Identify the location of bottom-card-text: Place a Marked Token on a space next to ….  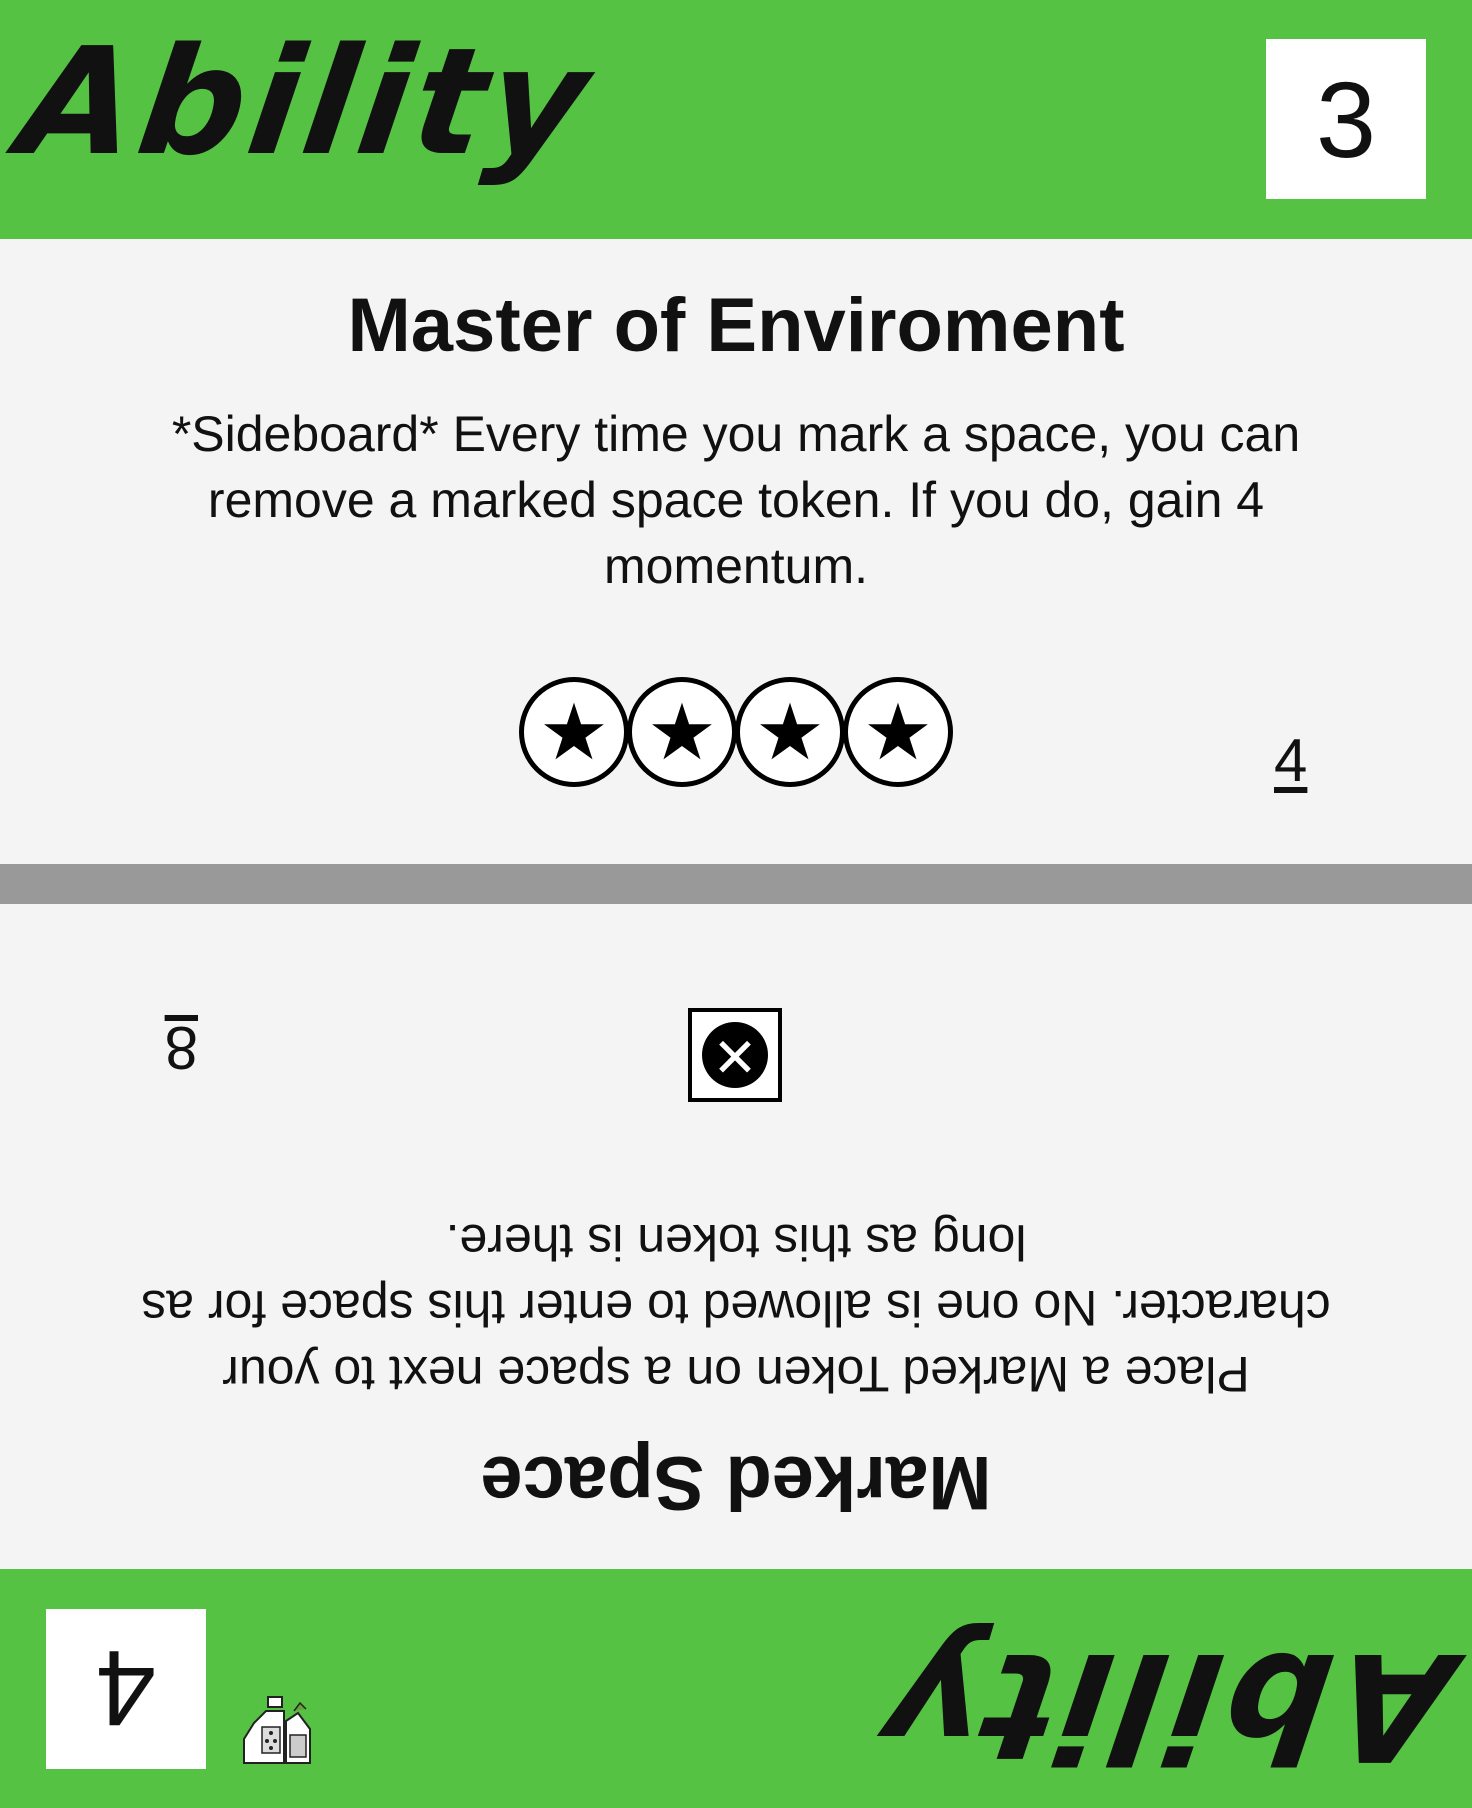
(736, 1308).